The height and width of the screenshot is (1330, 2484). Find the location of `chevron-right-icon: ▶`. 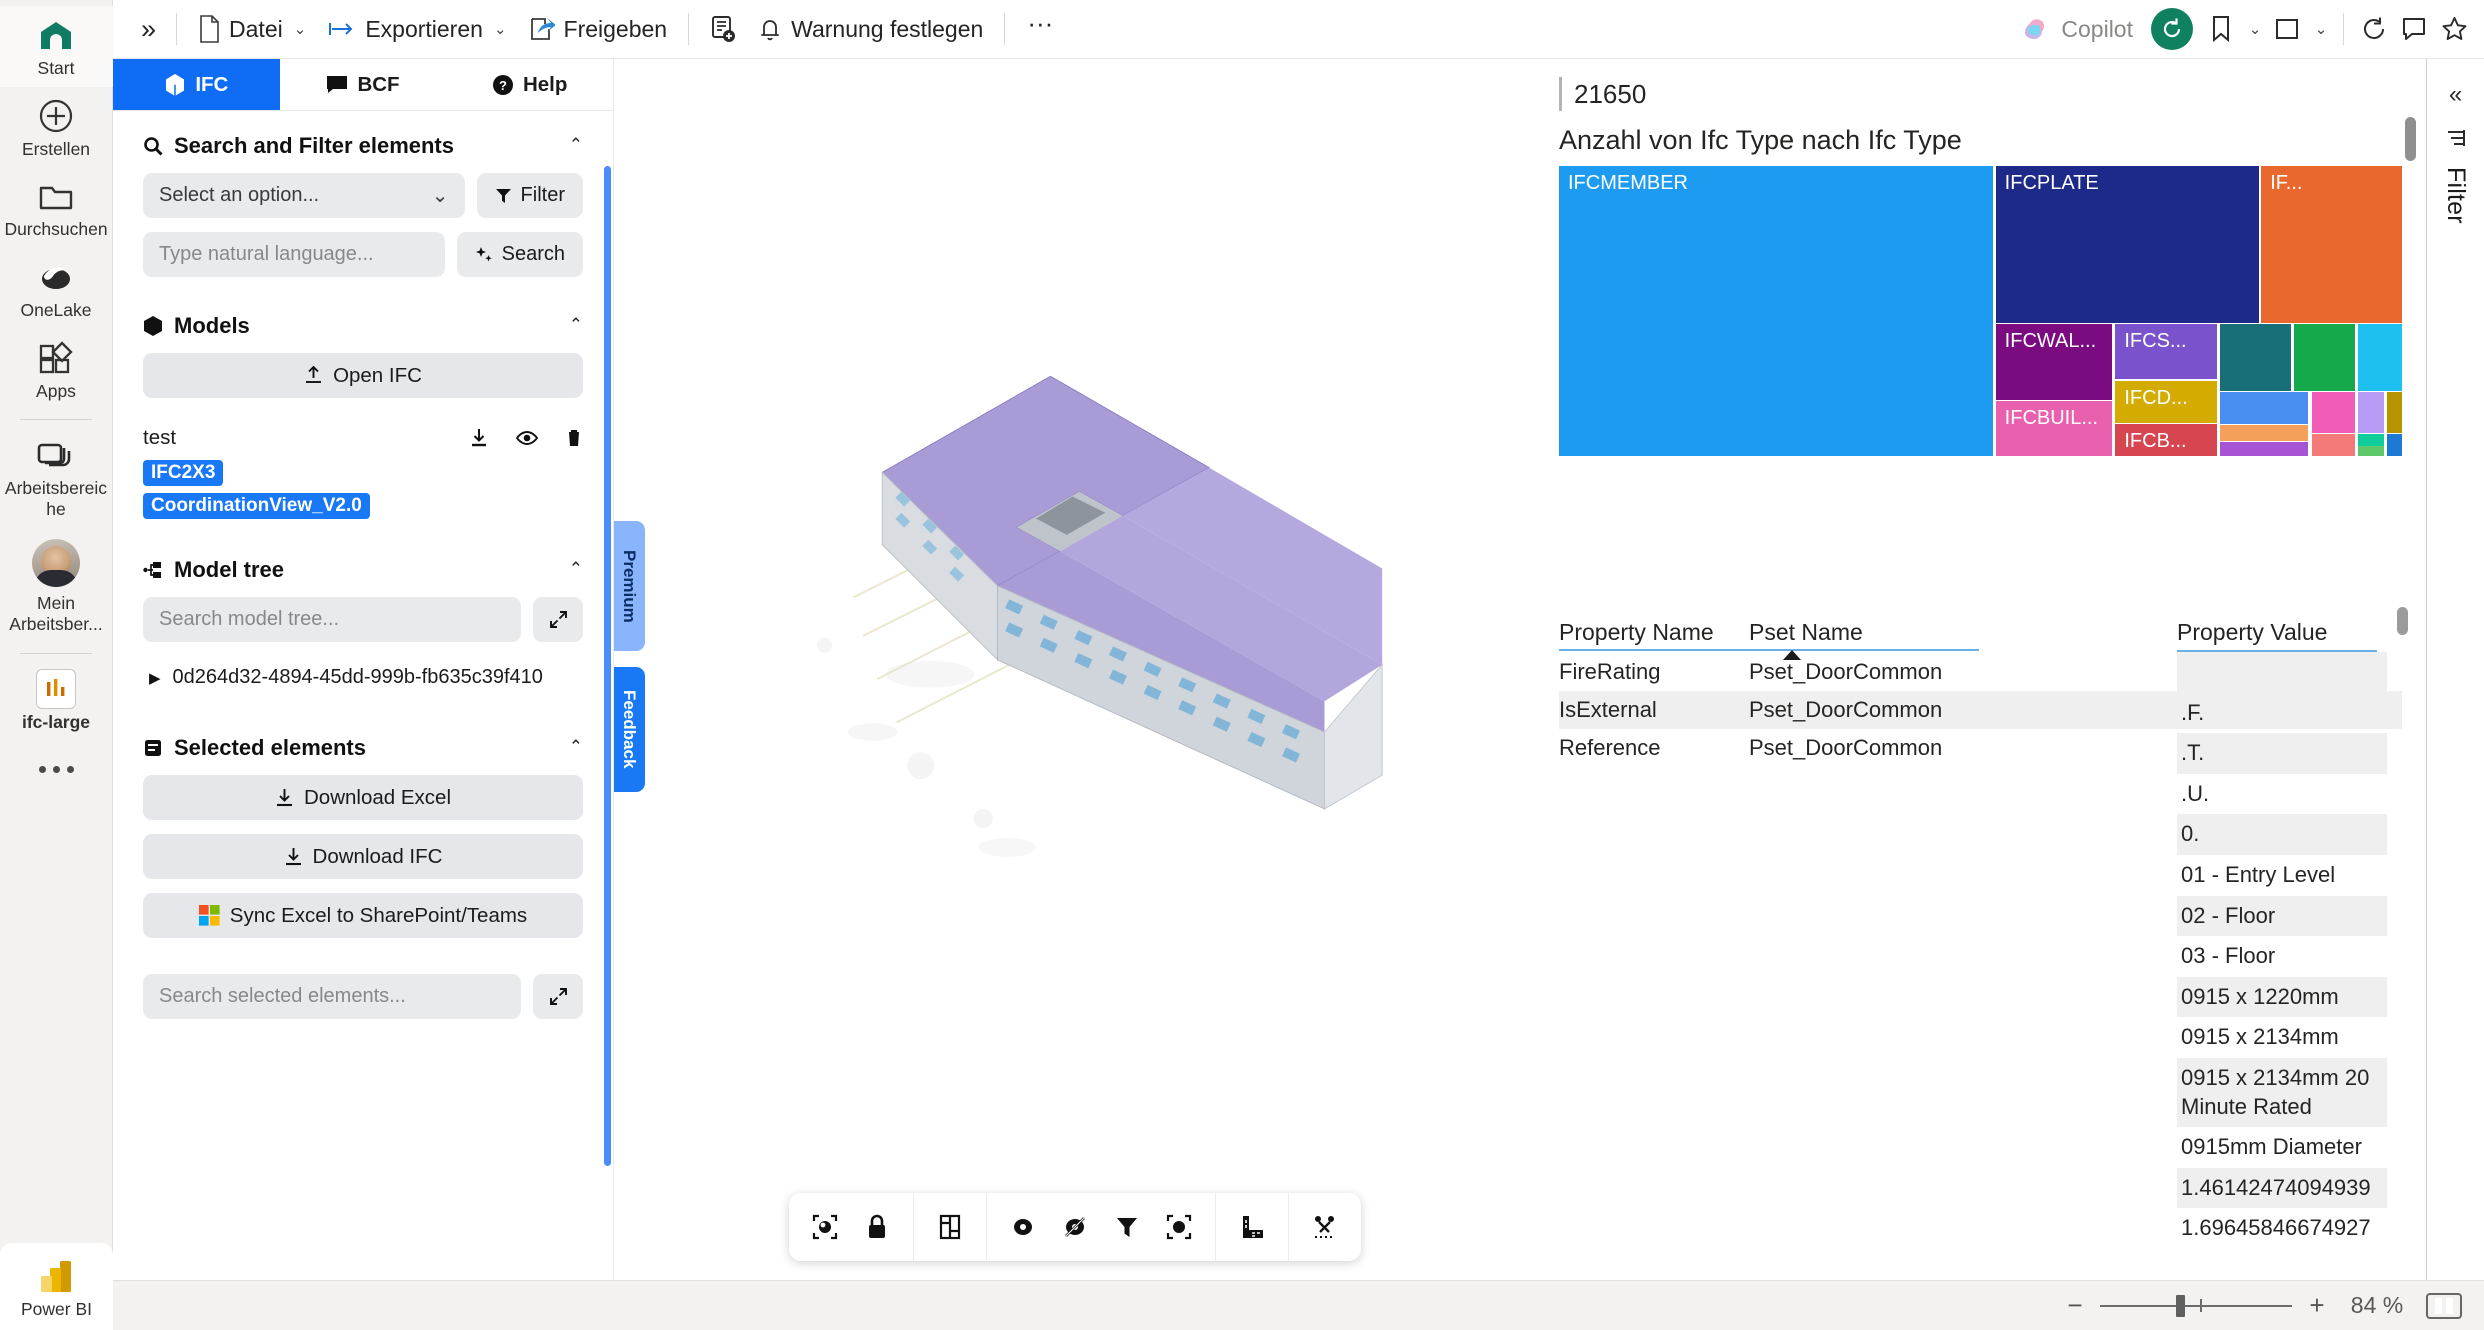

chevron-right-icon: ▶ is located at coordinates (155, 678).